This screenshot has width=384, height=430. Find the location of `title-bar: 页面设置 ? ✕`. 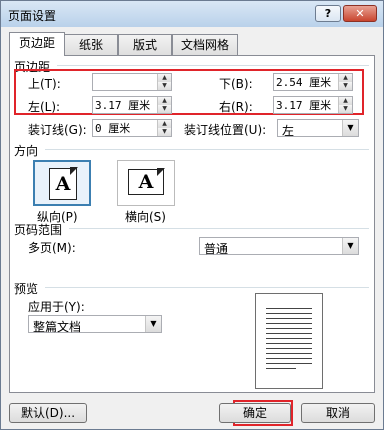

title-bar: 页面设置 ? ✕ is located at coordinates (192, 14).